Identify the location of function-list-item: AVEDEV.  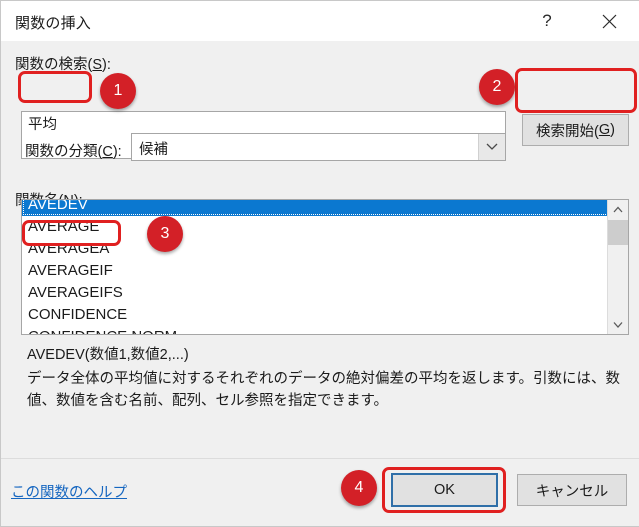
(315, 208).